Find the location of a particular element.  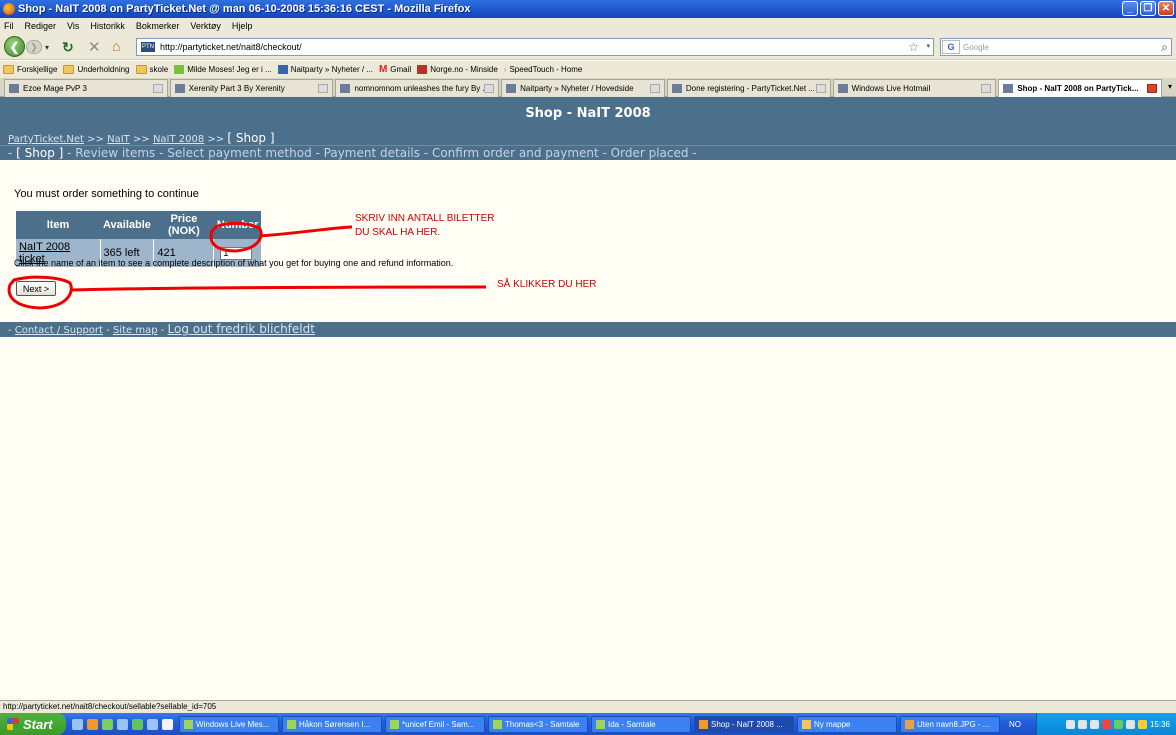

site-map-link: Site map is located at coordinates (135, 330).